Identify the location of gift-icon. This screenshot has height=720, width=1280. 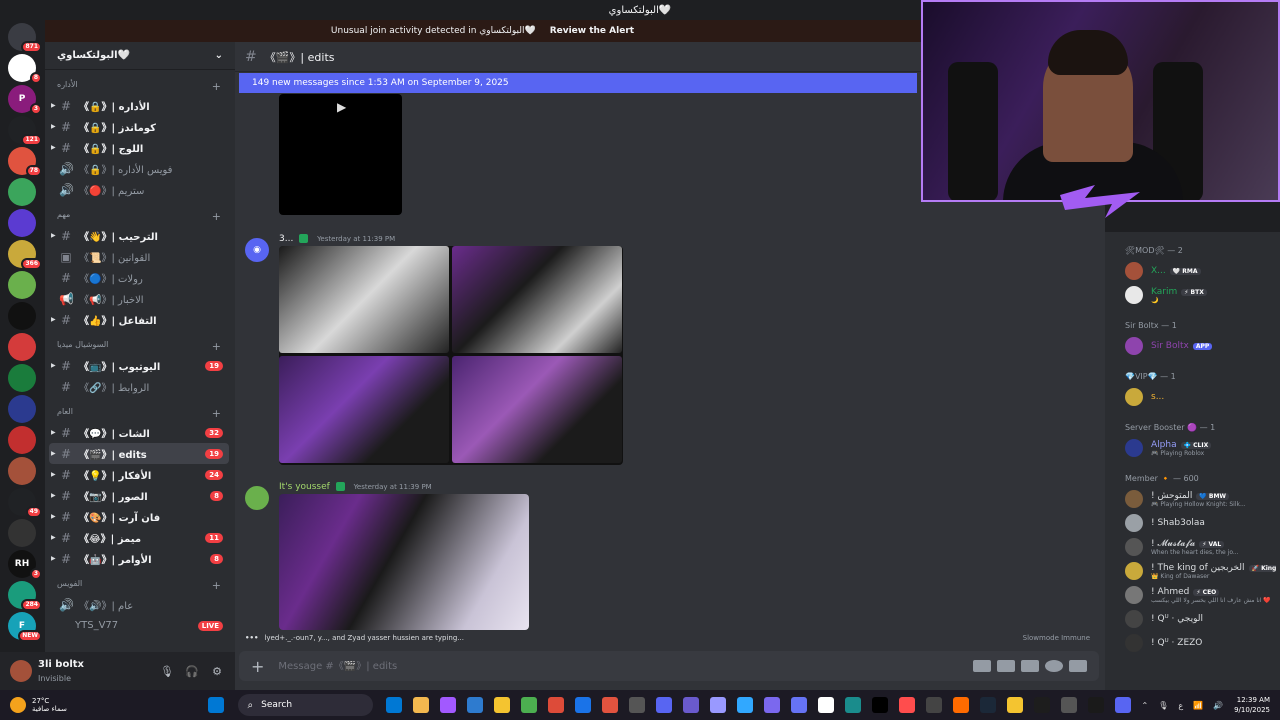
(982, 666).